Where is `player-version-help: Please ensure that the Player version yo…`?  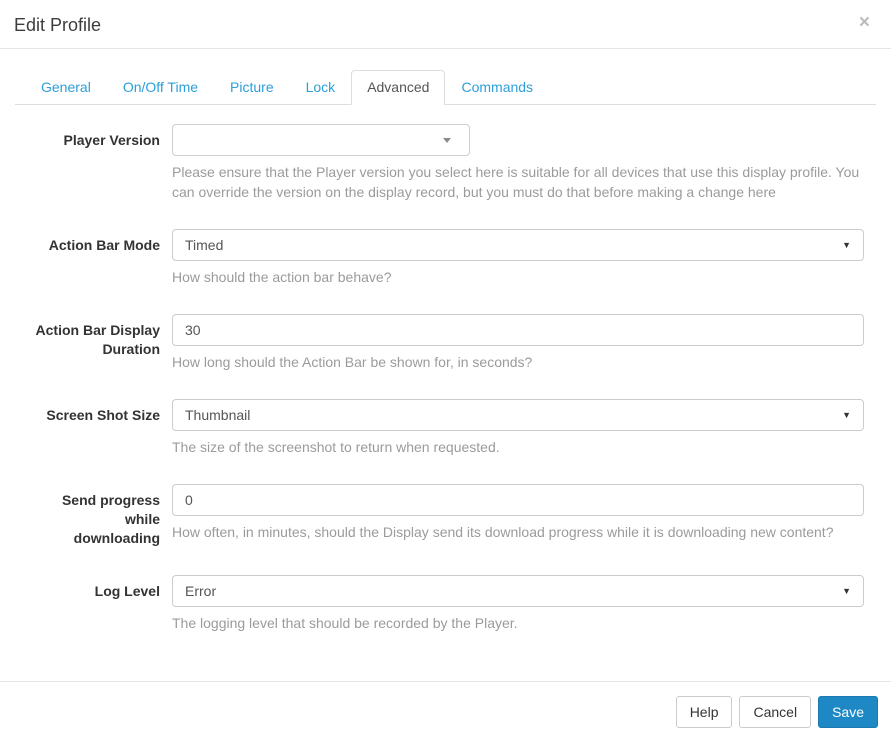
player-version-help: Please ensure that the Player version yo… is located at coordinates (516, 182).